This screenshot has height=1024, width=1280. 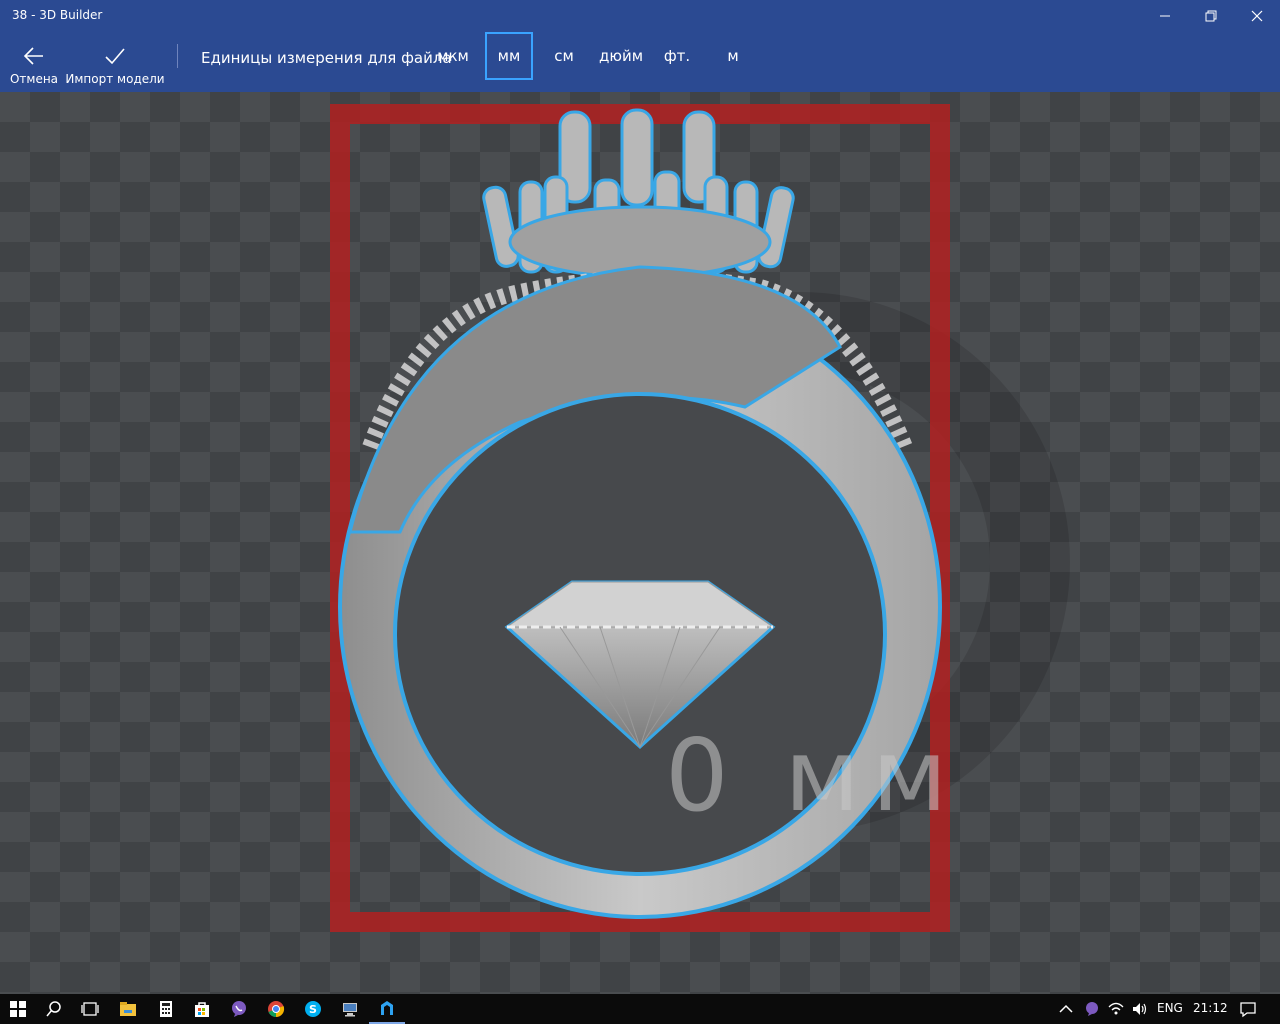 I want to click on window-title: 38 - 3D Builder, so click(x=57, y=15).